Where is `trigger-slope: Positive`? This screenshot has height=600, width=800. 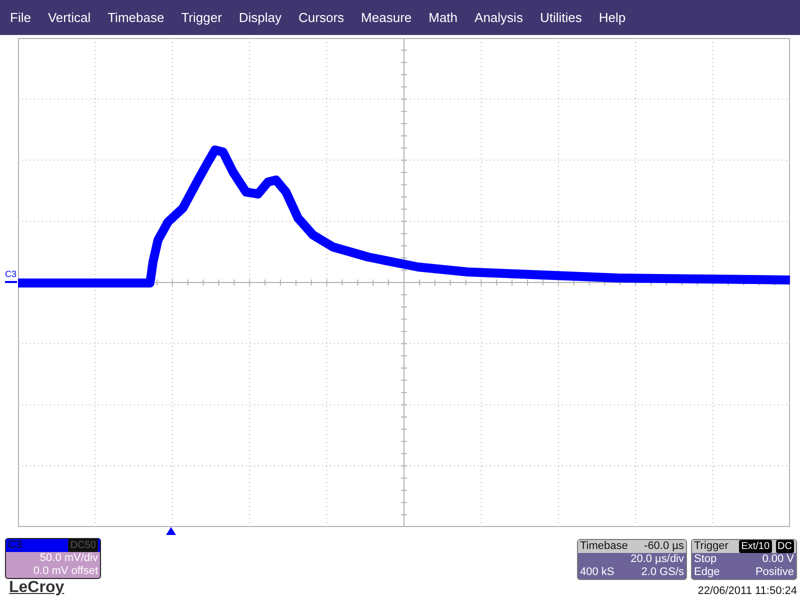 trigger-slope: Positive is located at coordinates (774, 572).